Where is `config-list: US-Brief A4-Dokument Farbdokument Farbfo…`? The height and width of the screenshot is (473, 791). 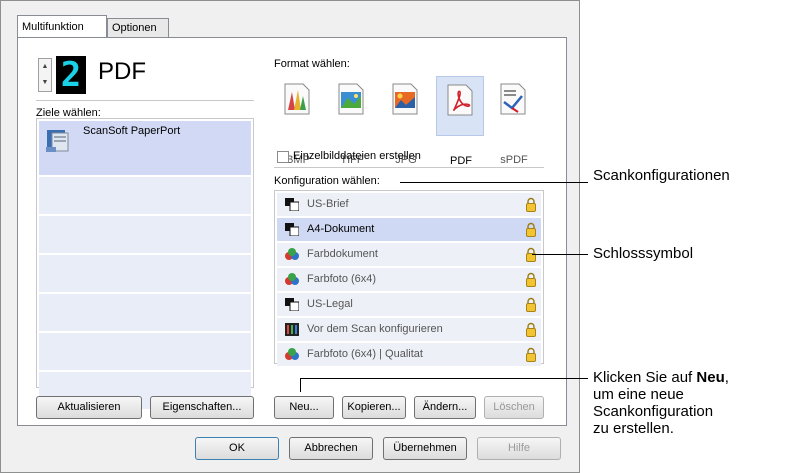
config-list: US-Brief A4-Dokument Farbdokument Farbfo… is located at coordinates (409, 278).